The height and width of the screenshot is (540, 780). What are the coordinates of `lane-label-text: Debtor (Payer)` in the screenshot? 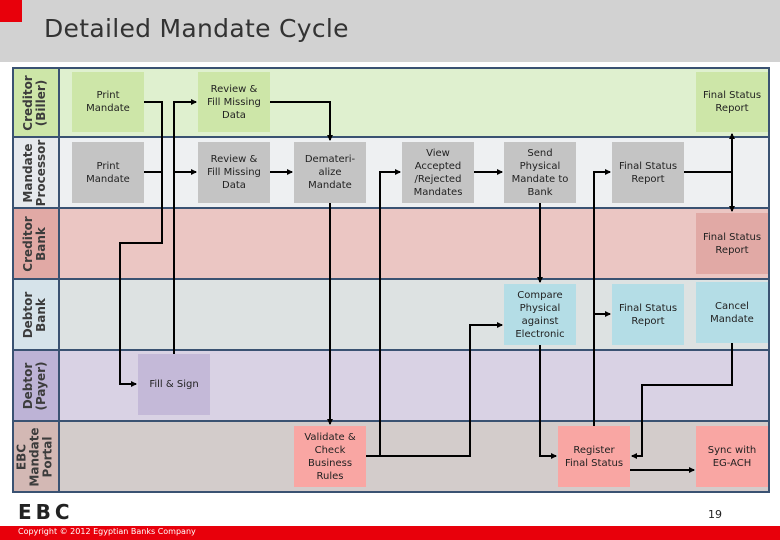 It's located at (34, 385).